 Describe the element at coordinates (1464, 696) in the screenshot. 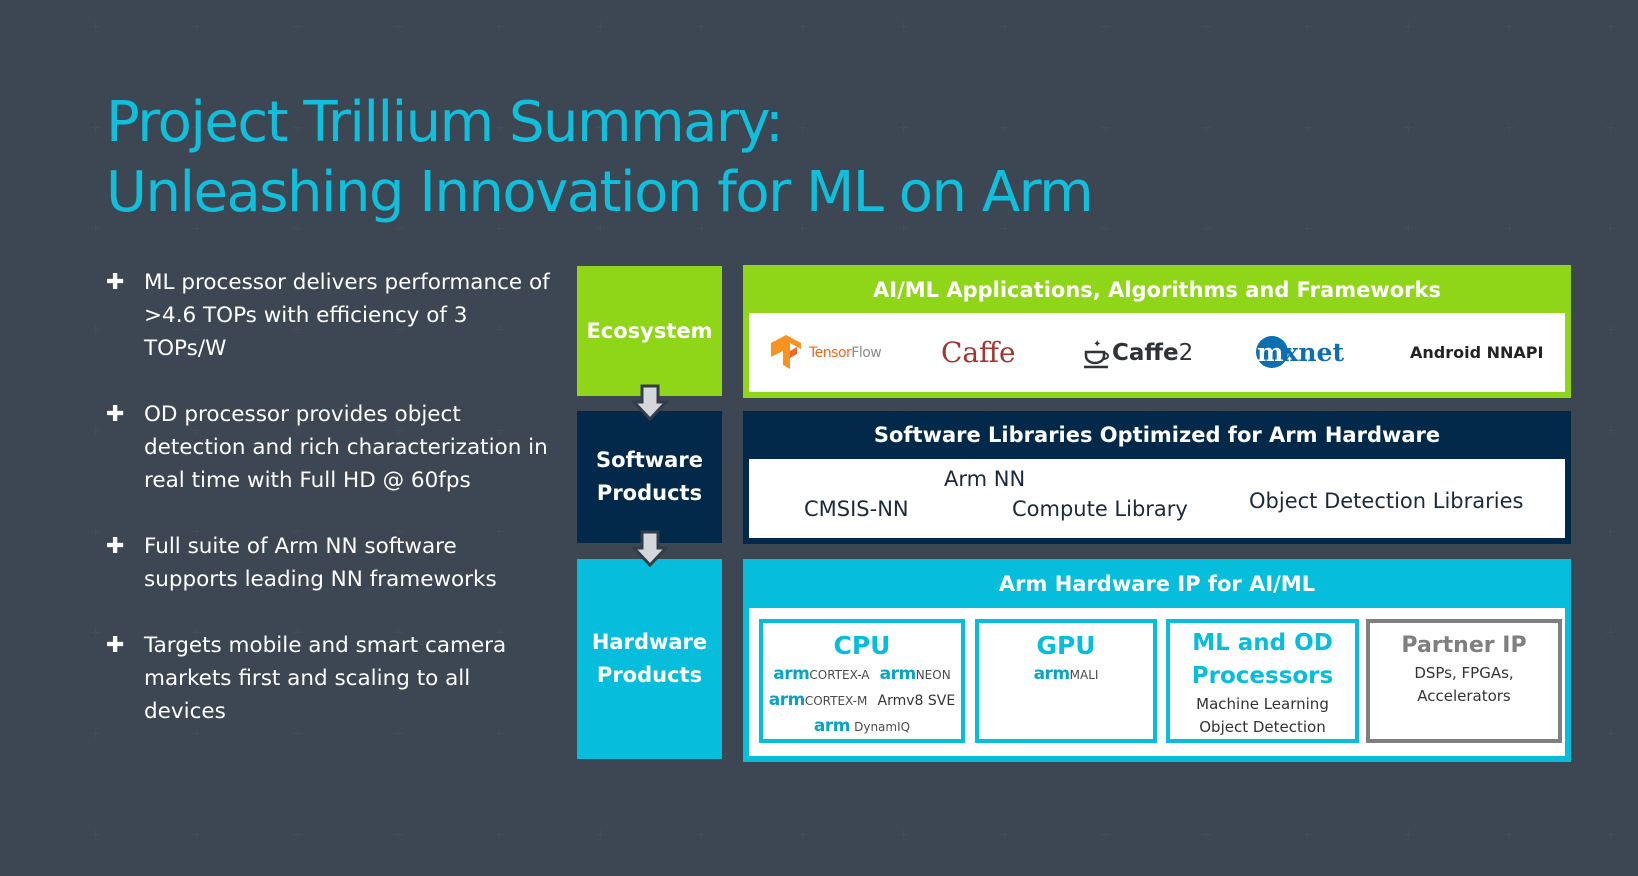

I see `partner-ip-sub2: Accelerators` at that location.